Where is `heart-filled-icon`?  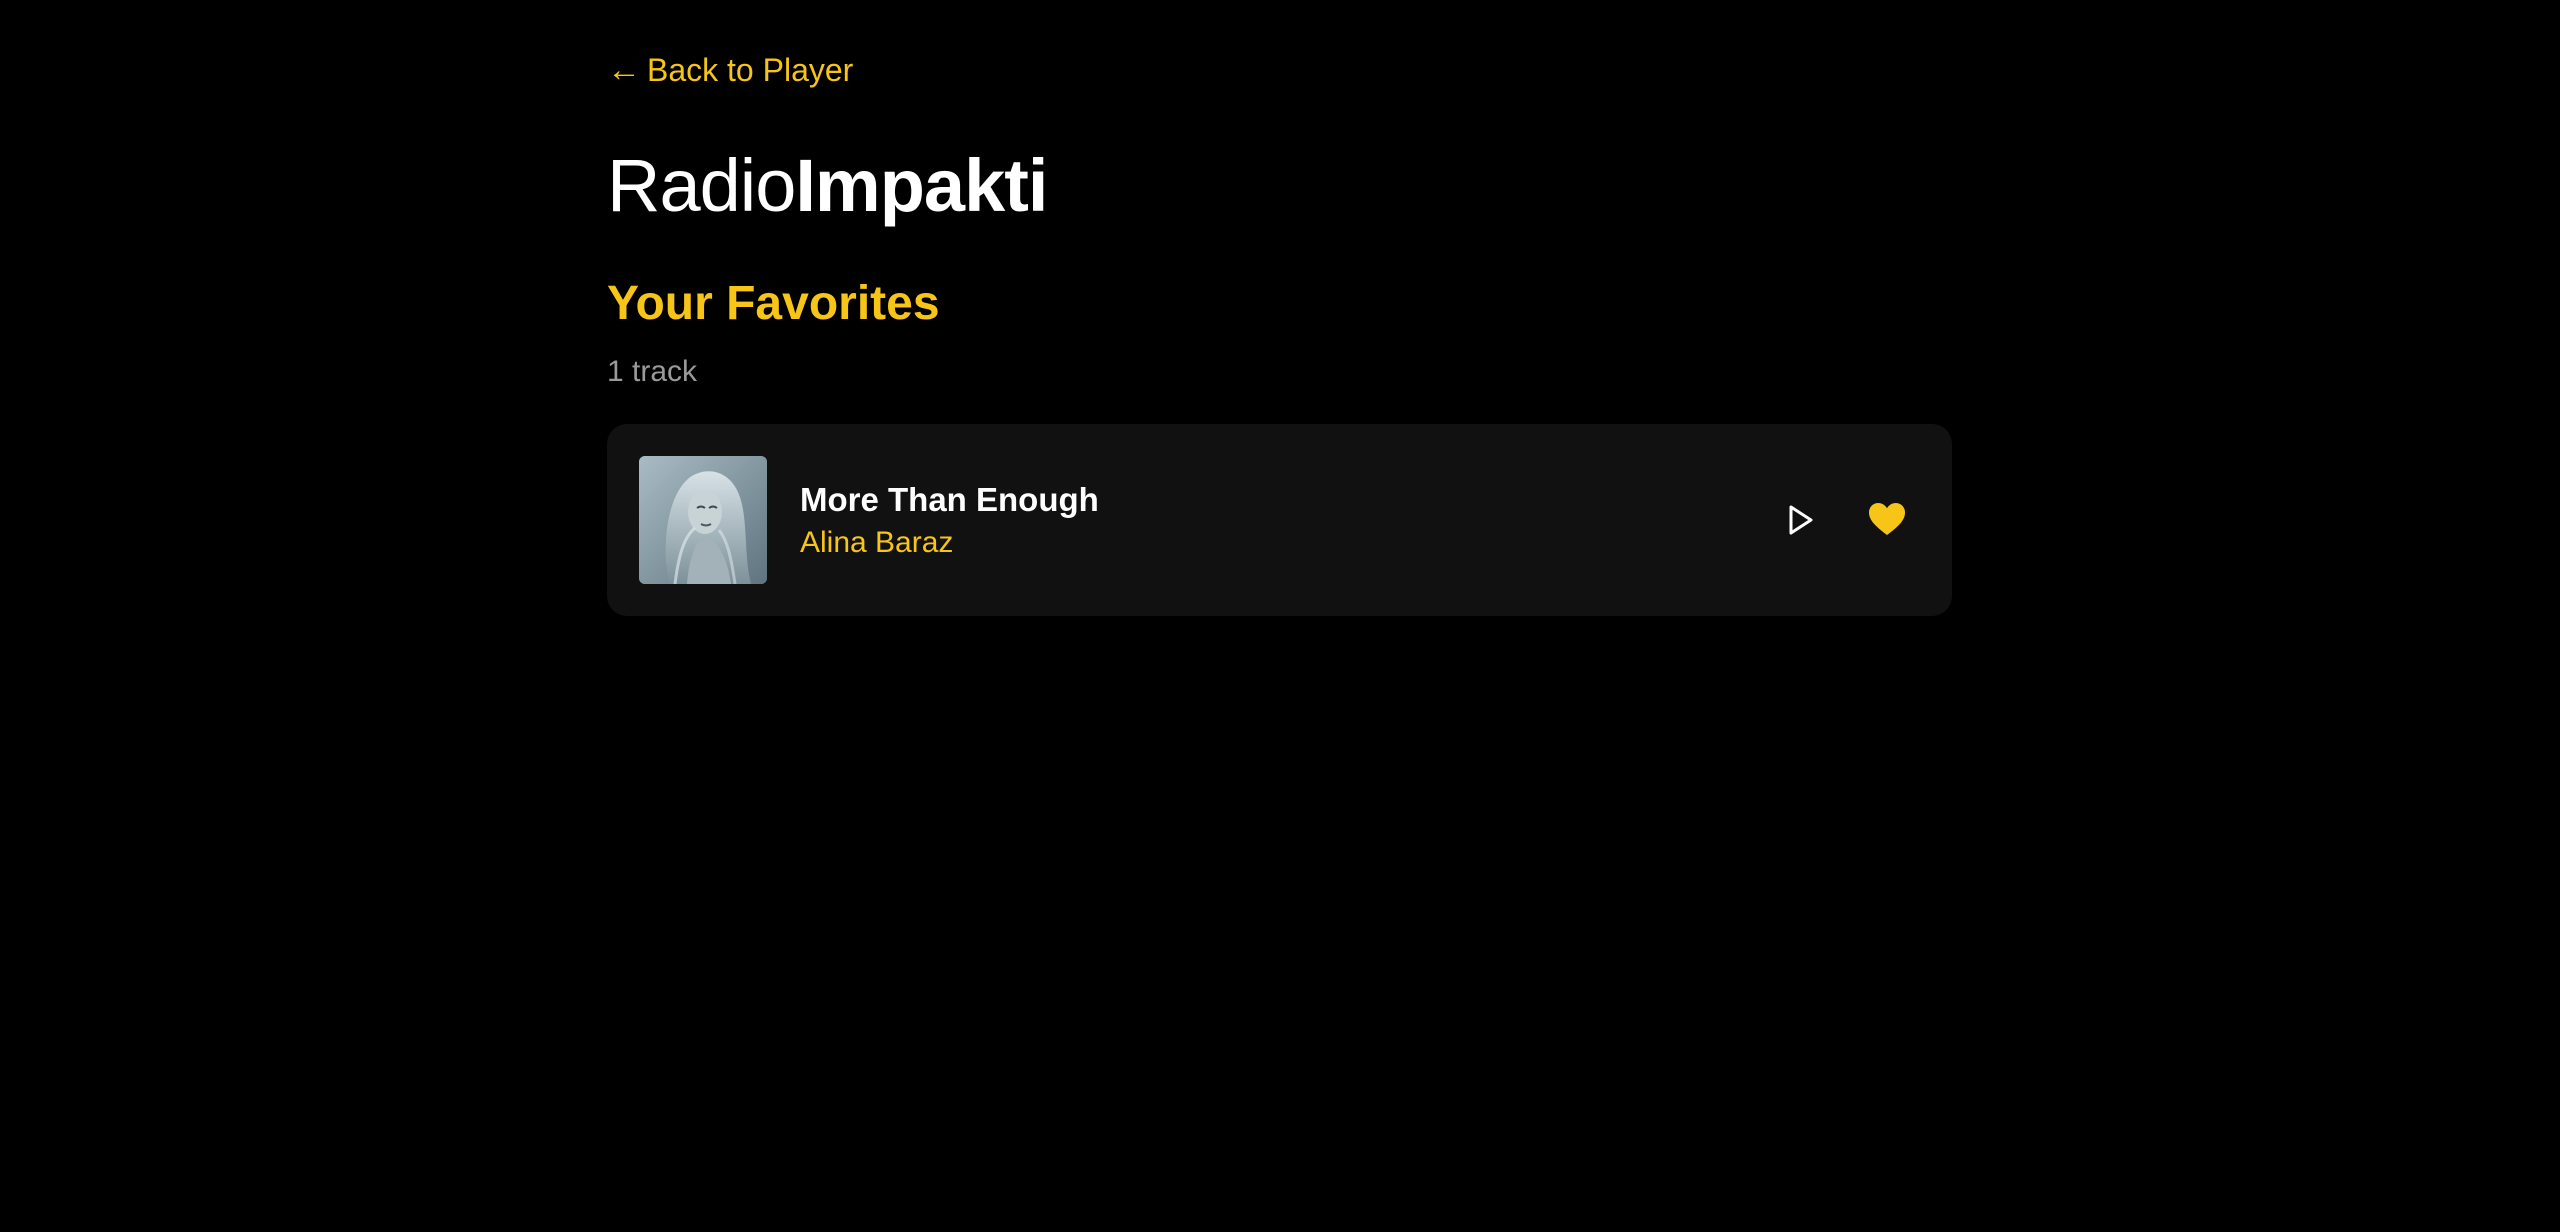 heart-filled-icon is located at coordinates (1887, 519).